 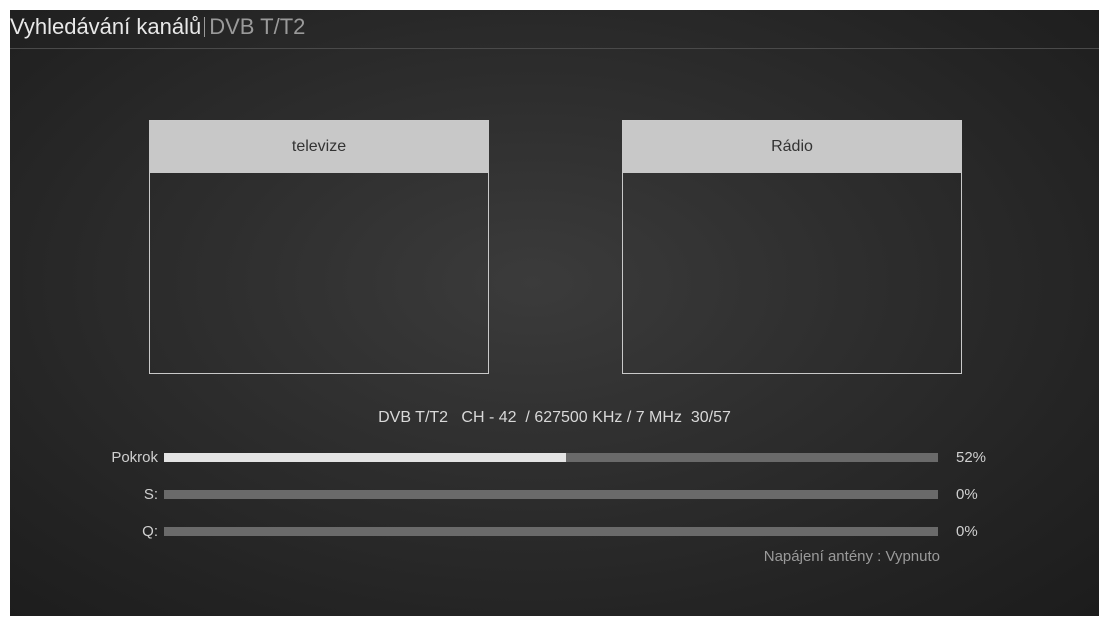 What do you see at coordinates (551, 494) in the screenshot?
I see `signal-strength-bar` at bounding box center [551, 494].